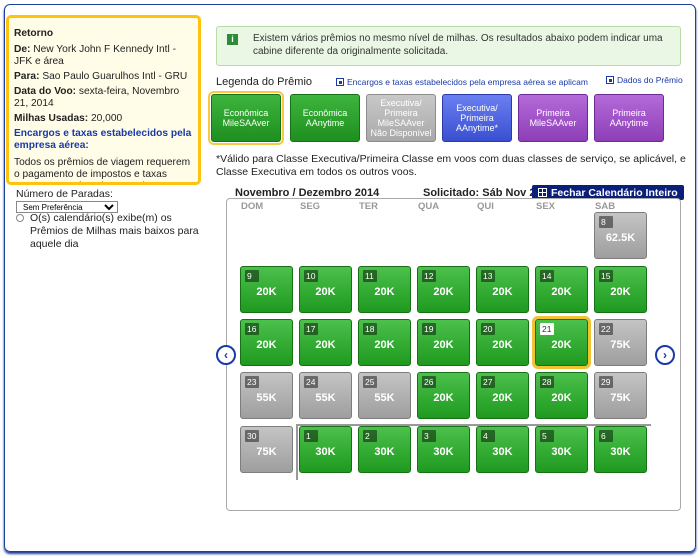 The image size is (700, 558). I want to click on calendar-day: 20 20K, so click(502, 342).